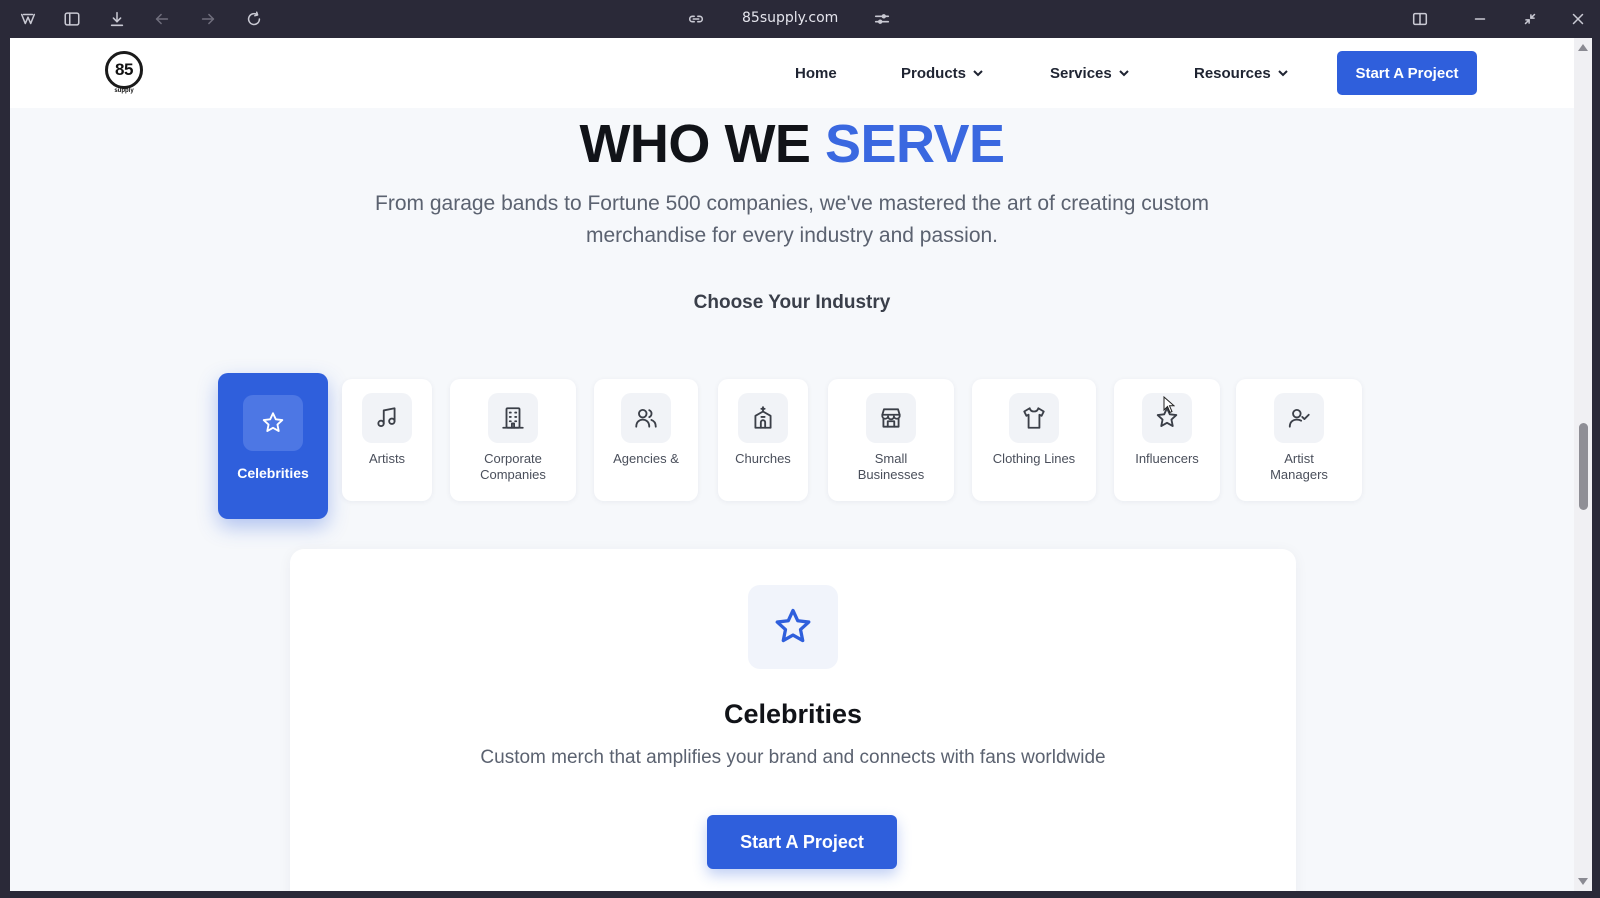 The image size is (1600, 898). I want to click on logo-text: 85, so click(124, 69).